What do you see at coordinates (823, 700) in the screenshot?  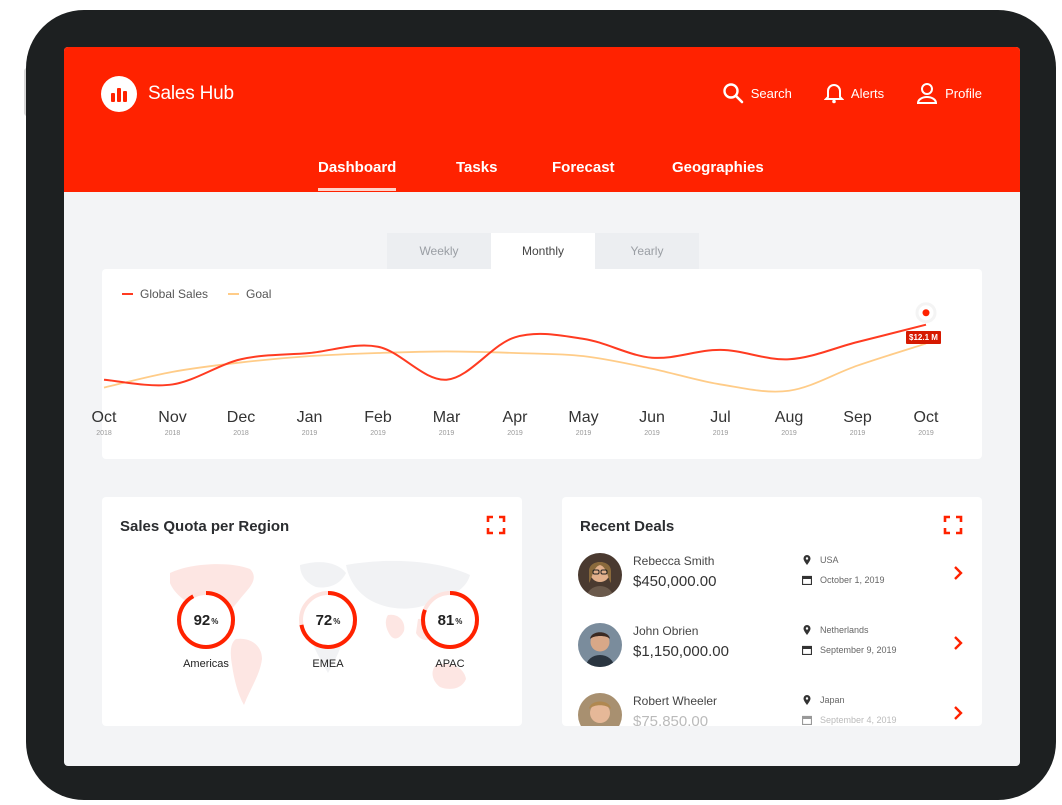 I see `deal-location: Japan` at bounding box center [823, 700].